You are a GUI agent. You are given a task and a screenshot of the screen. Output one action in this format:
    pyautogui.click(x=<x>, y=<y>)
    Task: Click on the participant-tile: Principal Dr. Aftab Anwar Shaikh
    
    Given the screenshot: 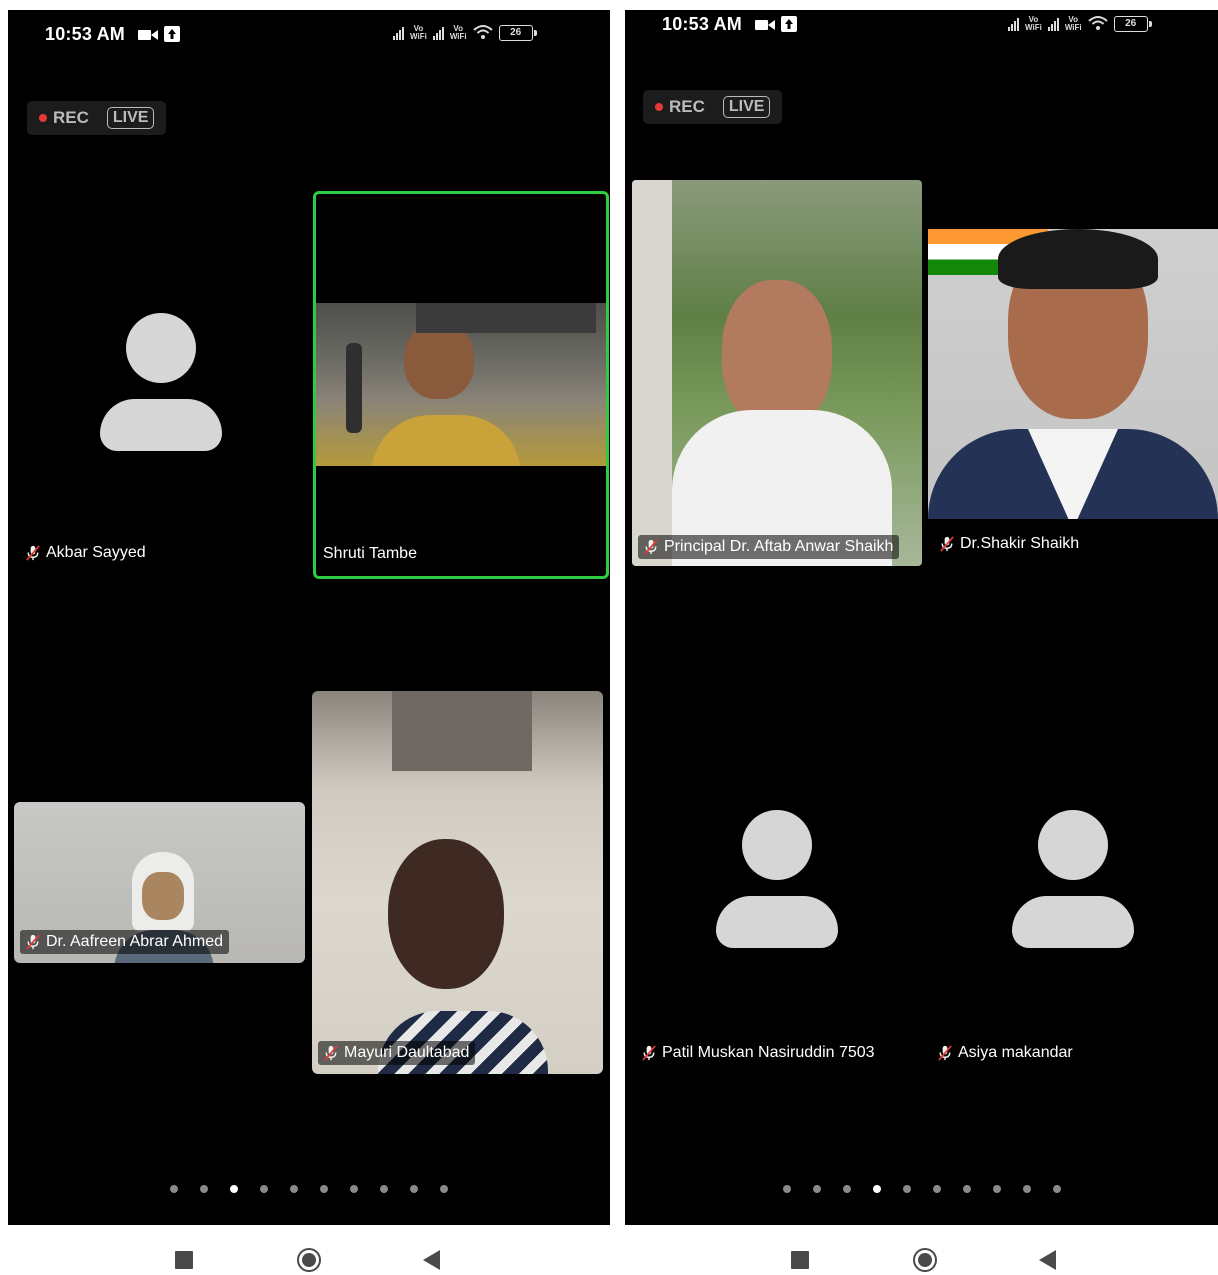 What is the action you would take?
    pyautogui.click(x=777, y=373)
    